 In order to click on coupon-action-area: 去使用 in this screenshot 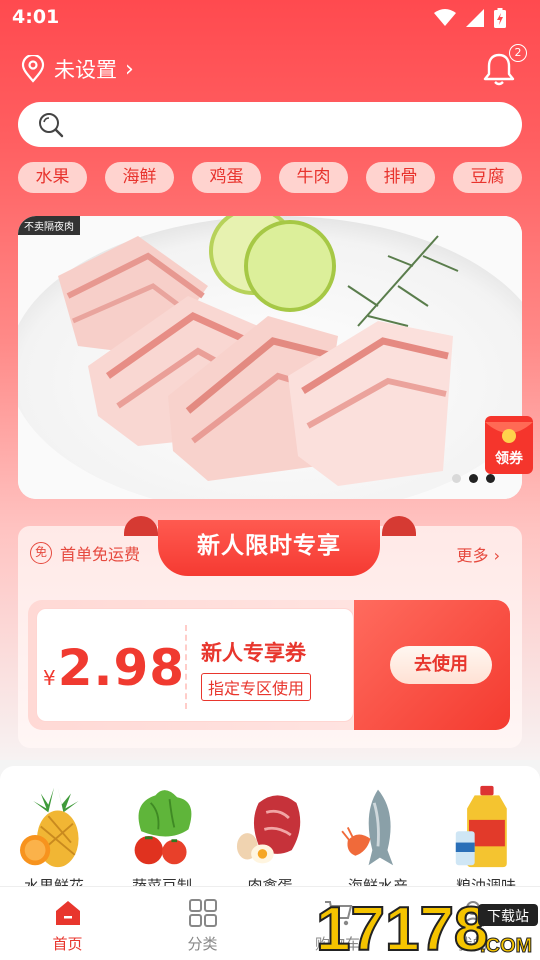, I will do `click(432, 665)`.